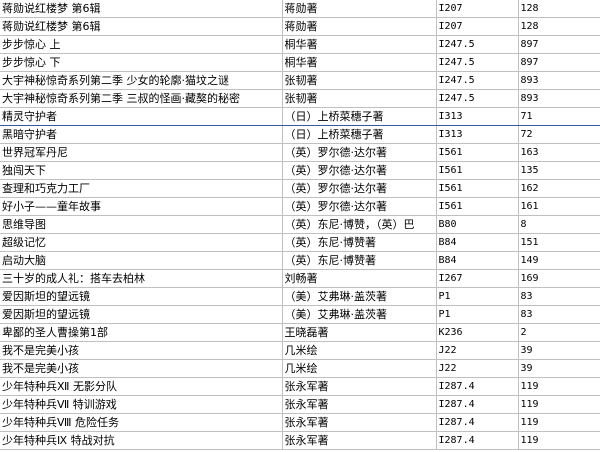 The height and width of the screenshot is (452, 600). I want to click on table-row: 好小子——童年故事 （英）罗尔德·达尔著 I561 161, so click(300, 206).